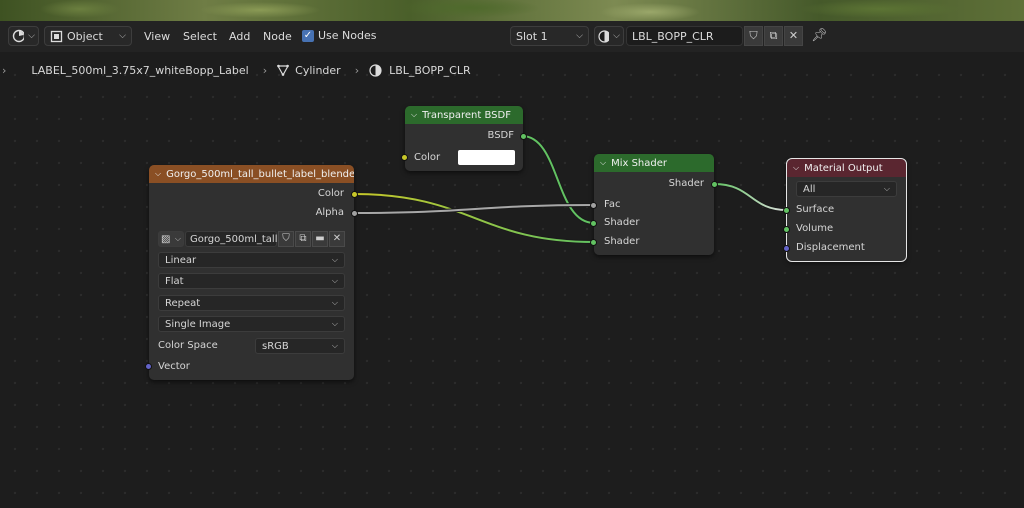  Describe the element at coordinates (786, 248) in the screenshot. I see `input-socket-displacement` at that location.